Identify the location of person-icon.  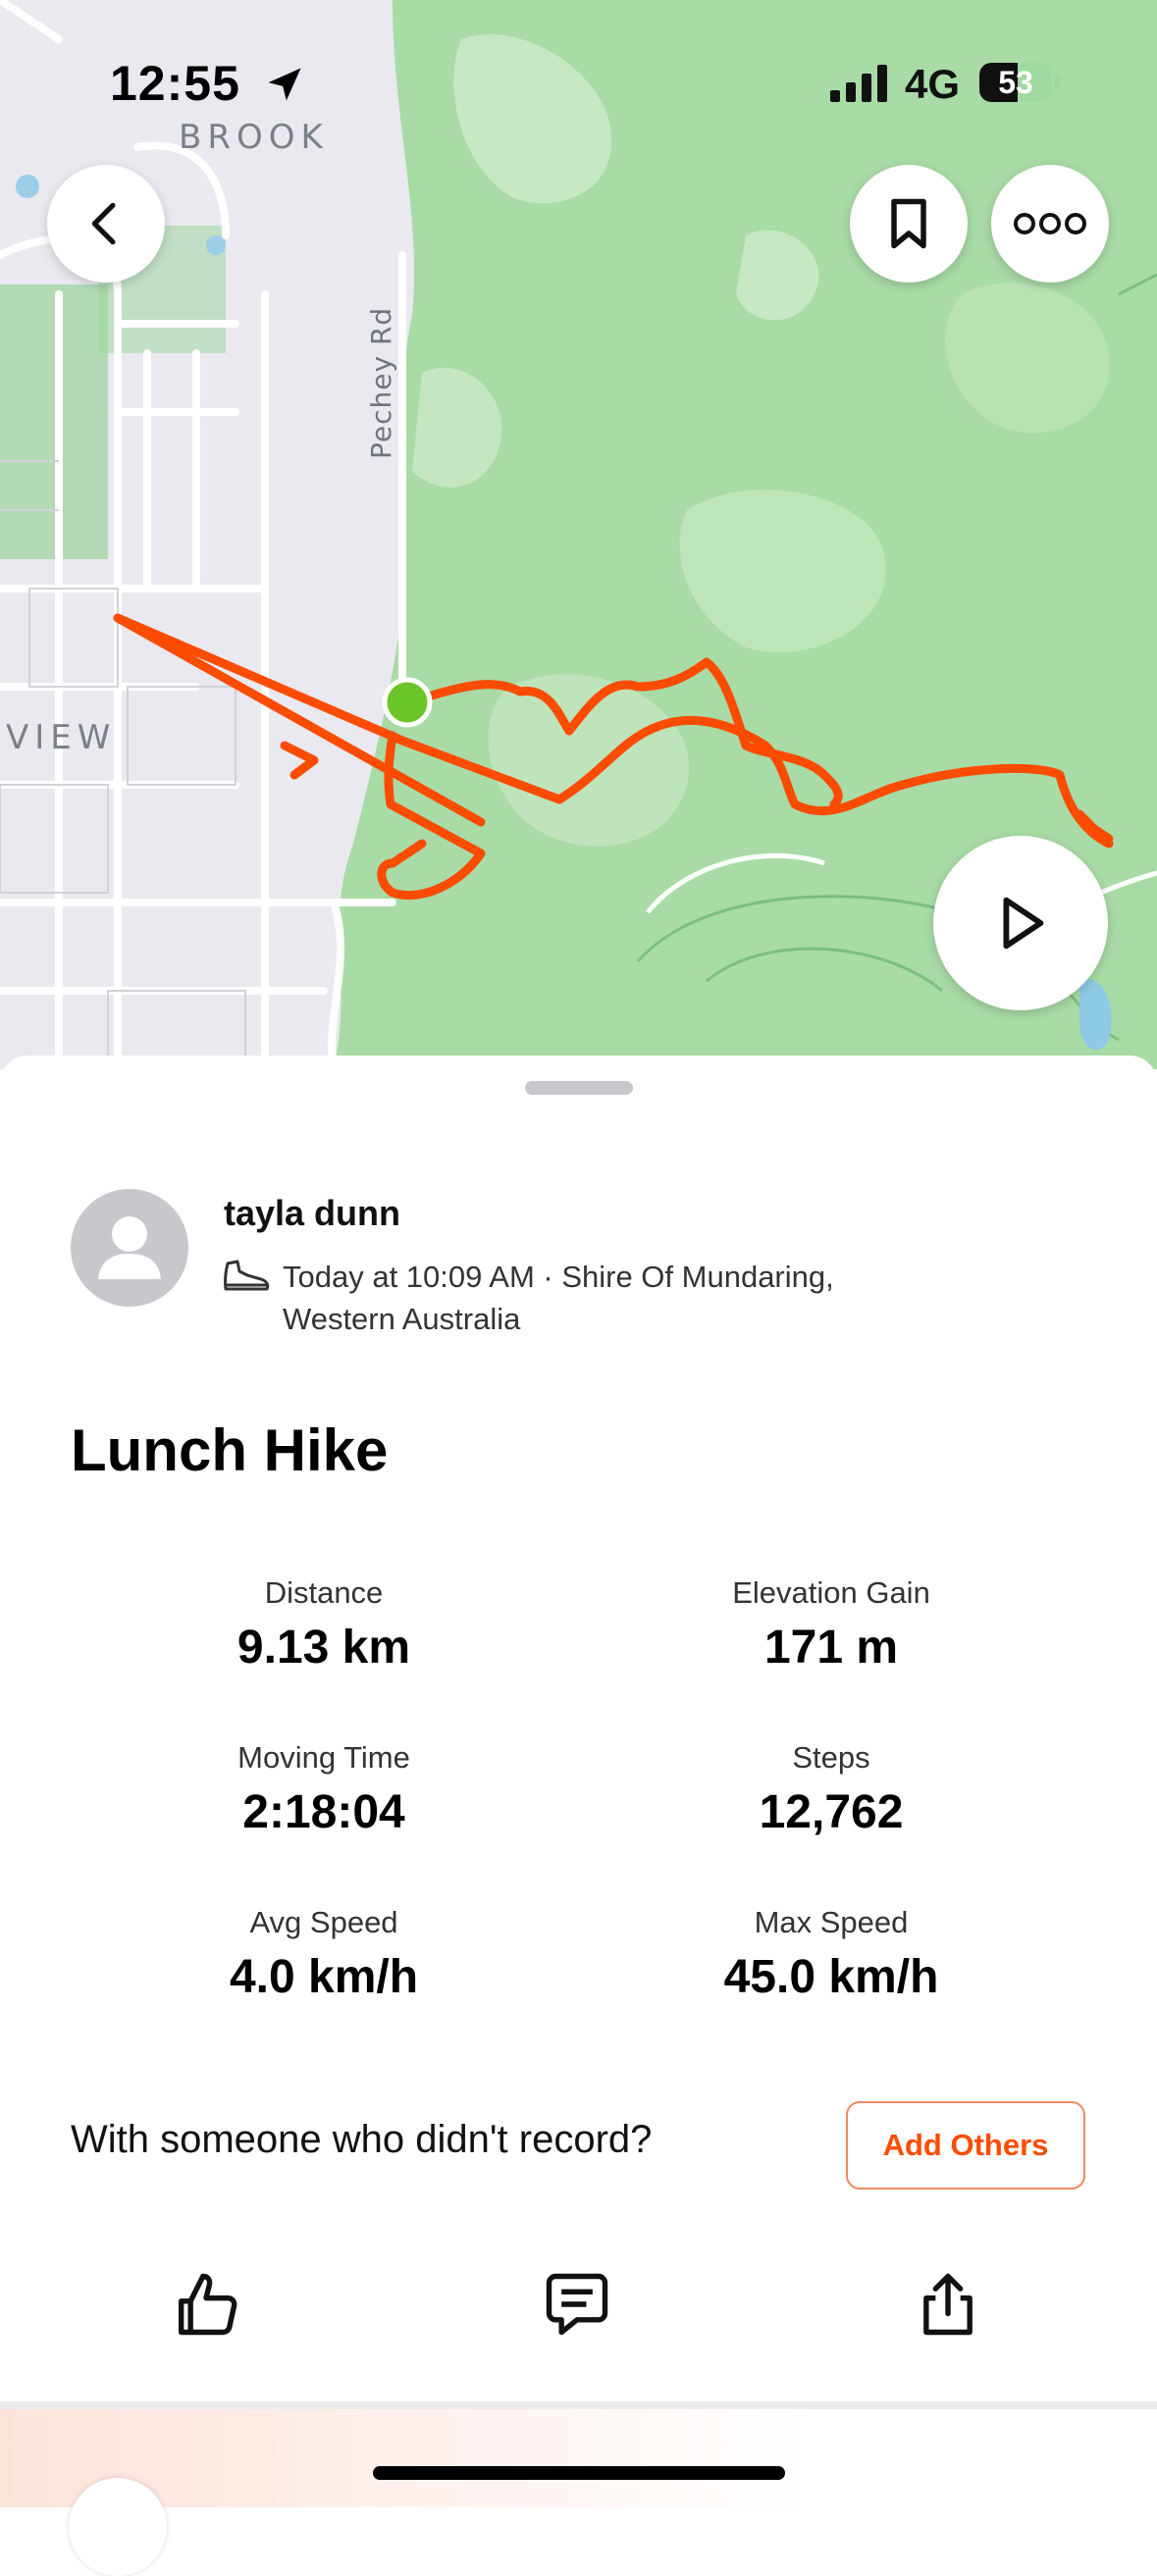
(130, 1247).